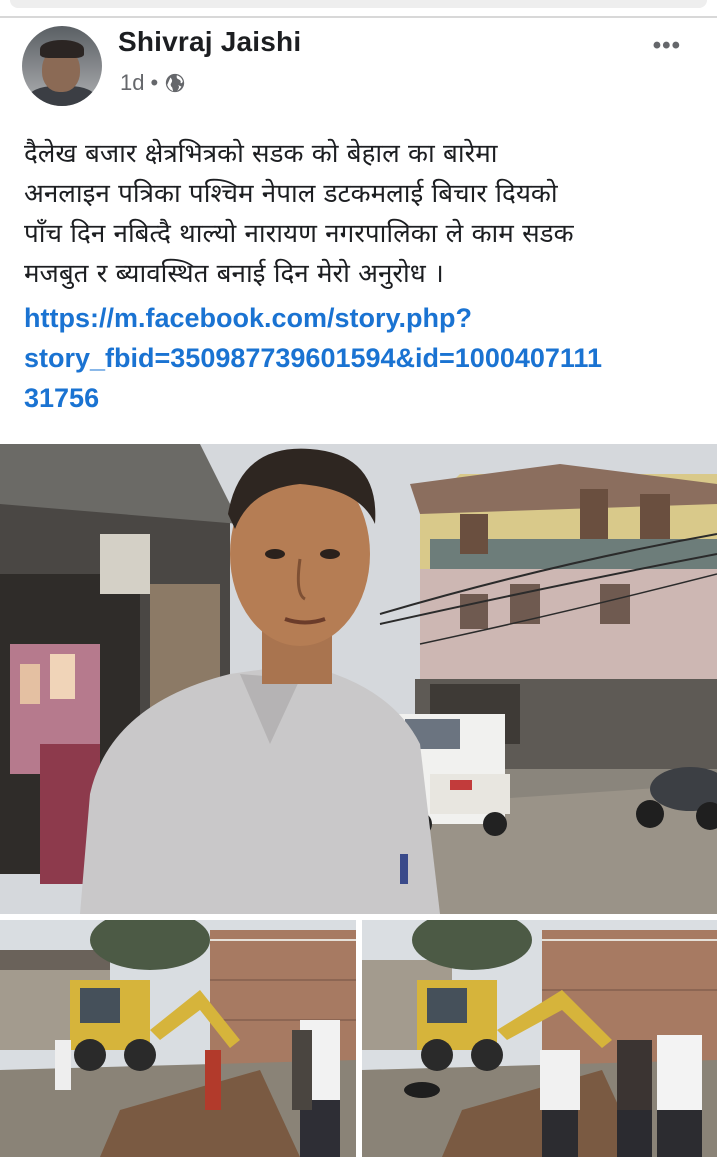 This screenshot has height=1157, width=717. I want to click on post-meta: 1d •, so click(153, 83).